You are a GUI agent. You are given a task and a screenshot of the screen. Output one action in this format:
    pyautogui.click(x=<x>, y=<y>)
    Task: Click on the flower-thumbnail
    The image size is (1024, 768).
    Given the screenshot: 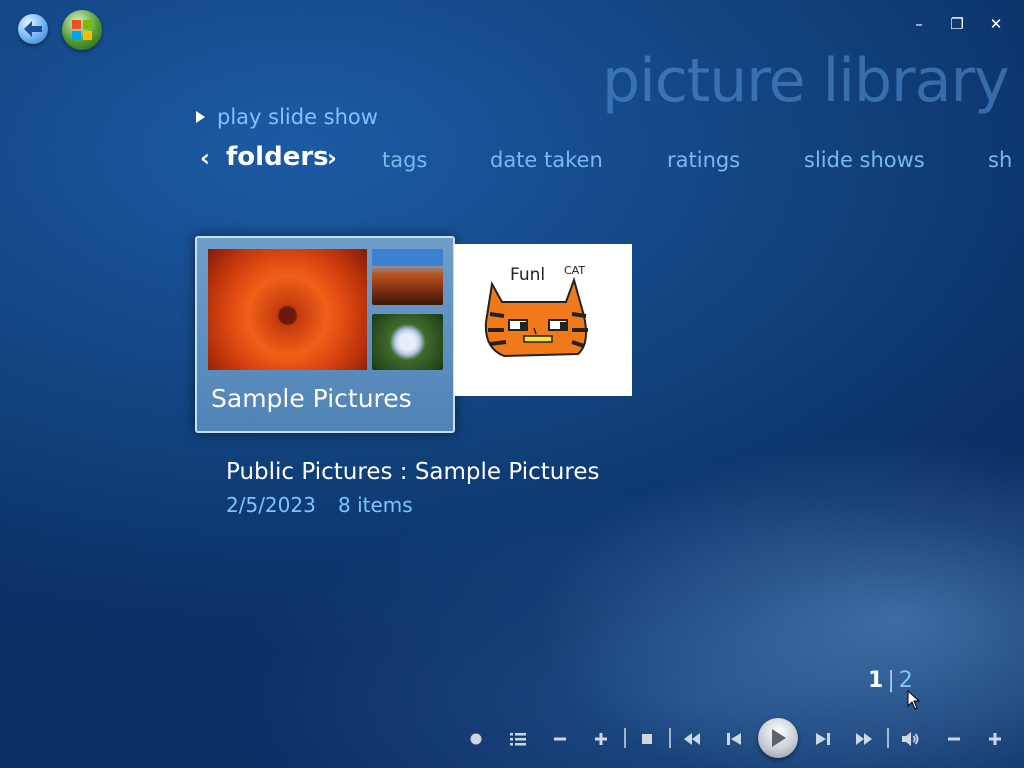 What is the action you would take?
    pyautogui.click(x=287, y=309)
    